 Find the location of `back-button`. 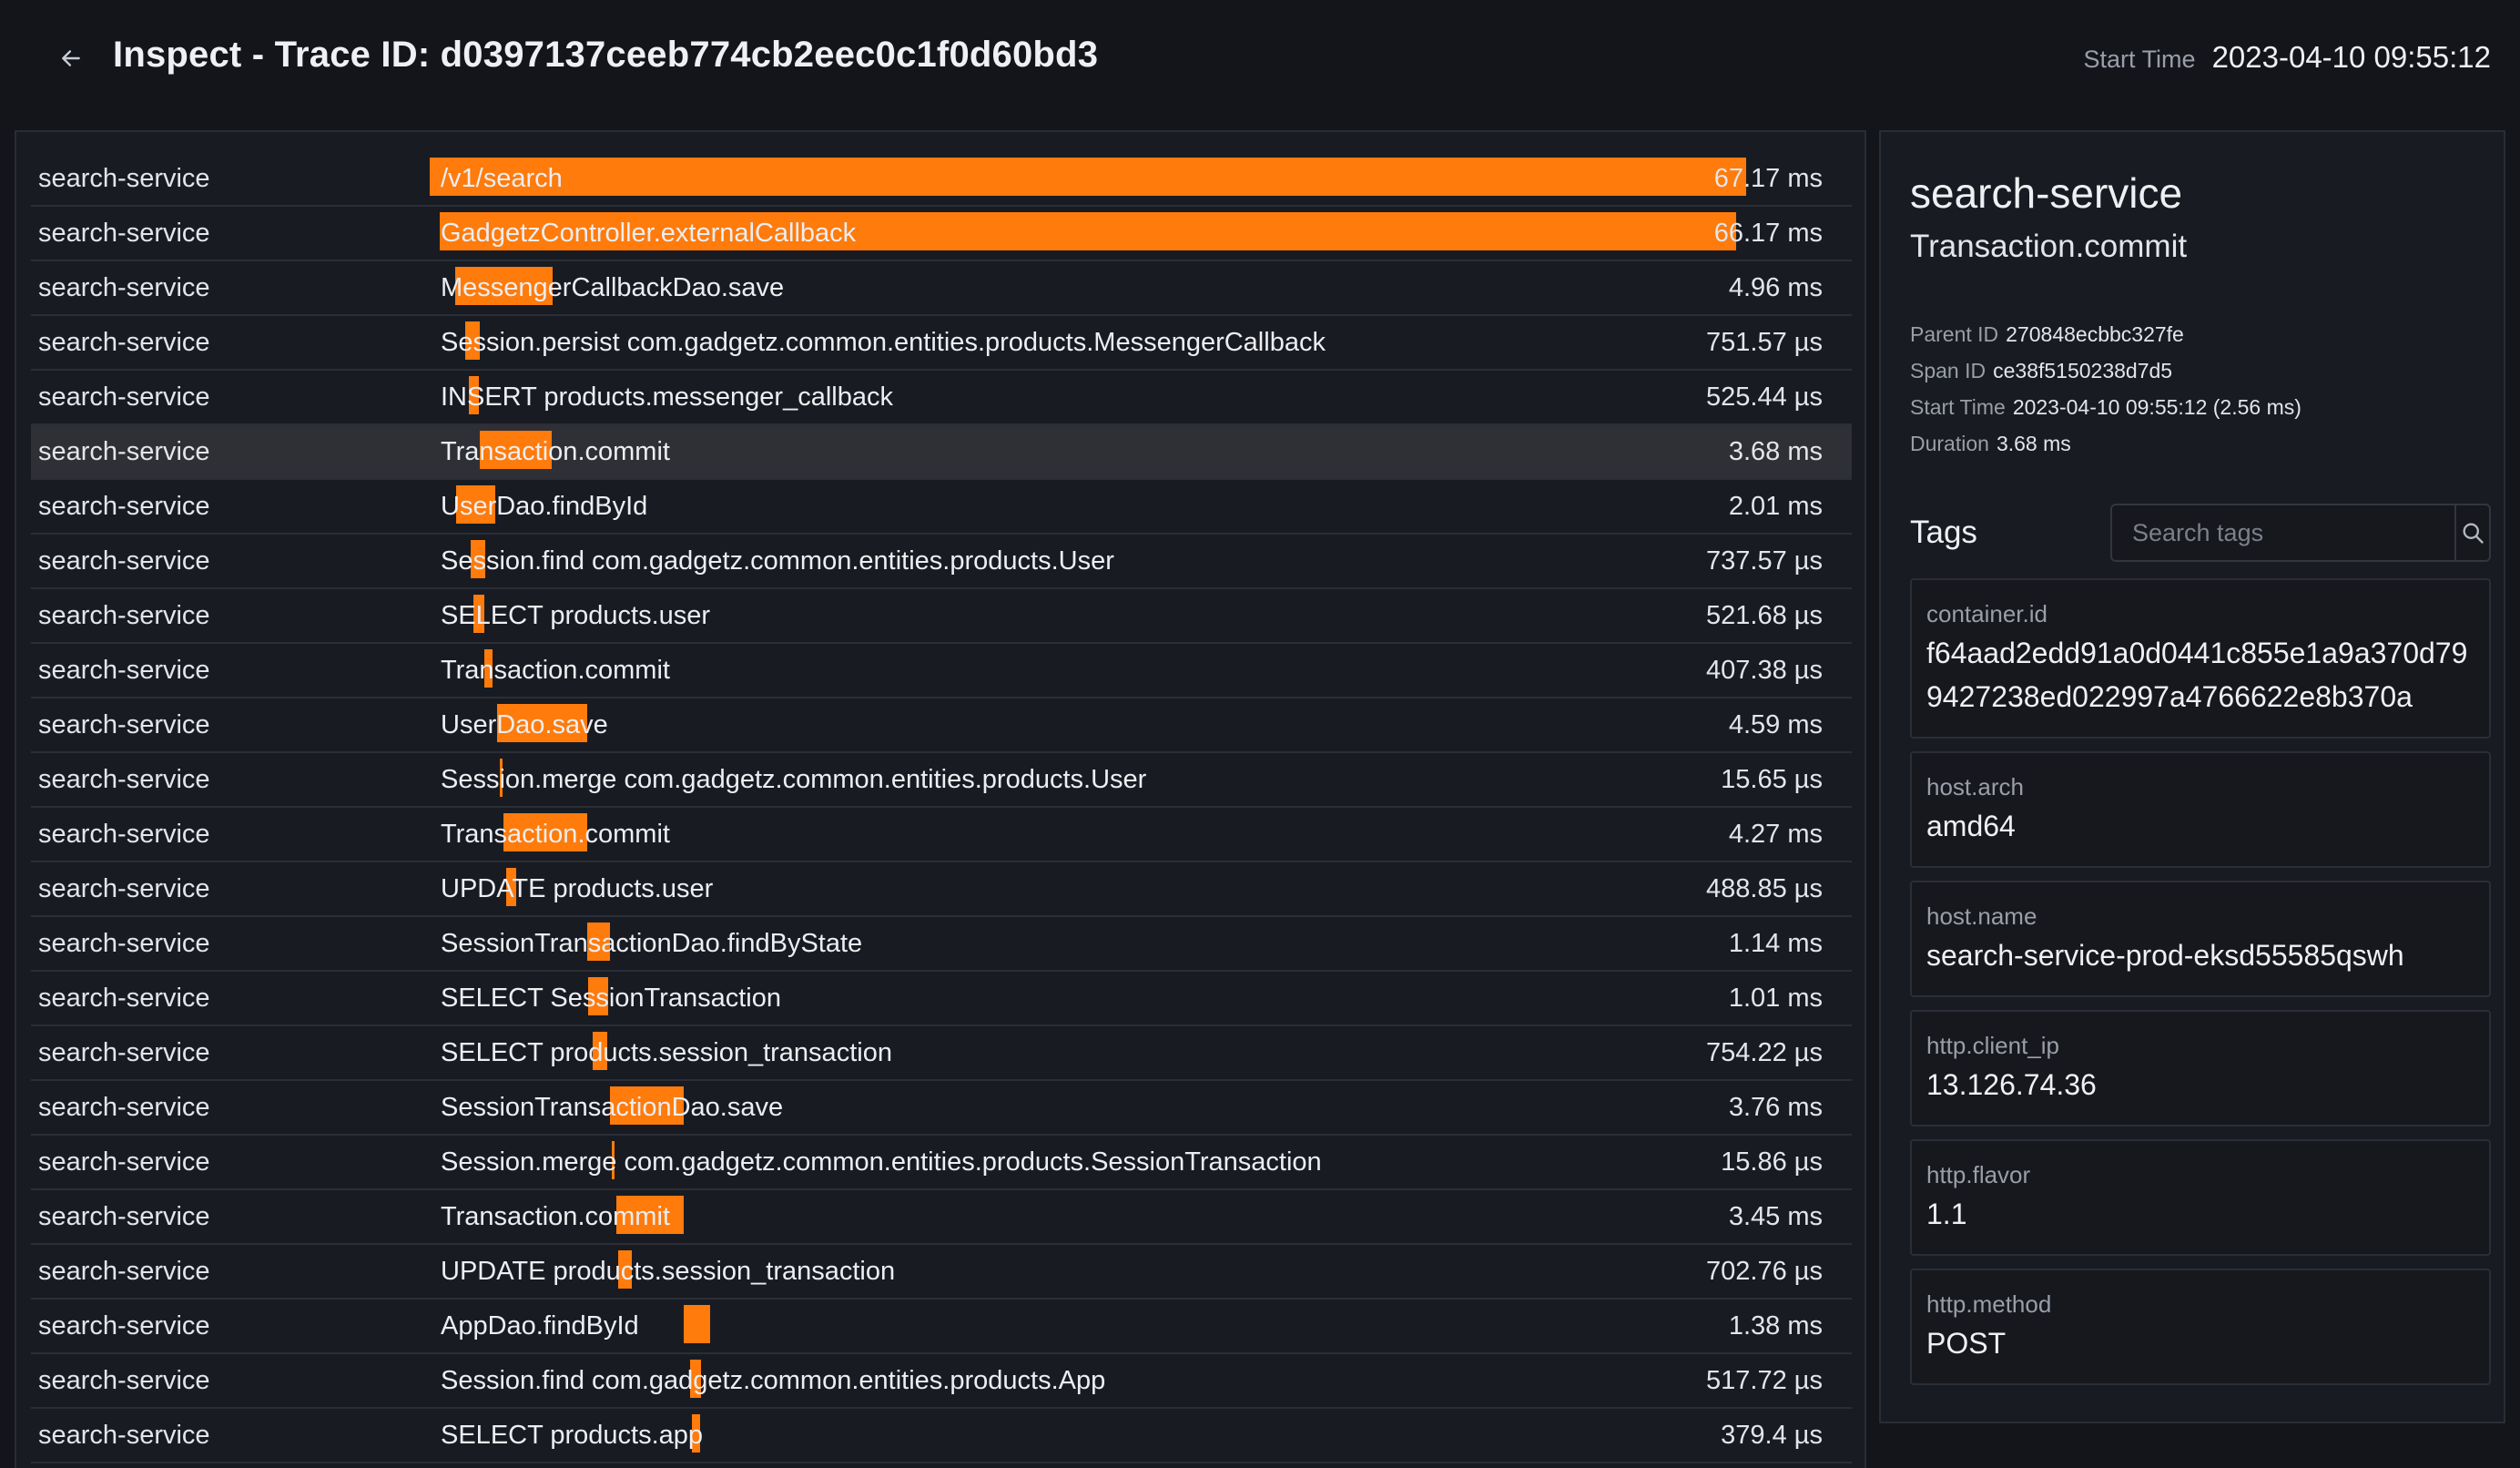

back-button is located at coordinates (71, 58).